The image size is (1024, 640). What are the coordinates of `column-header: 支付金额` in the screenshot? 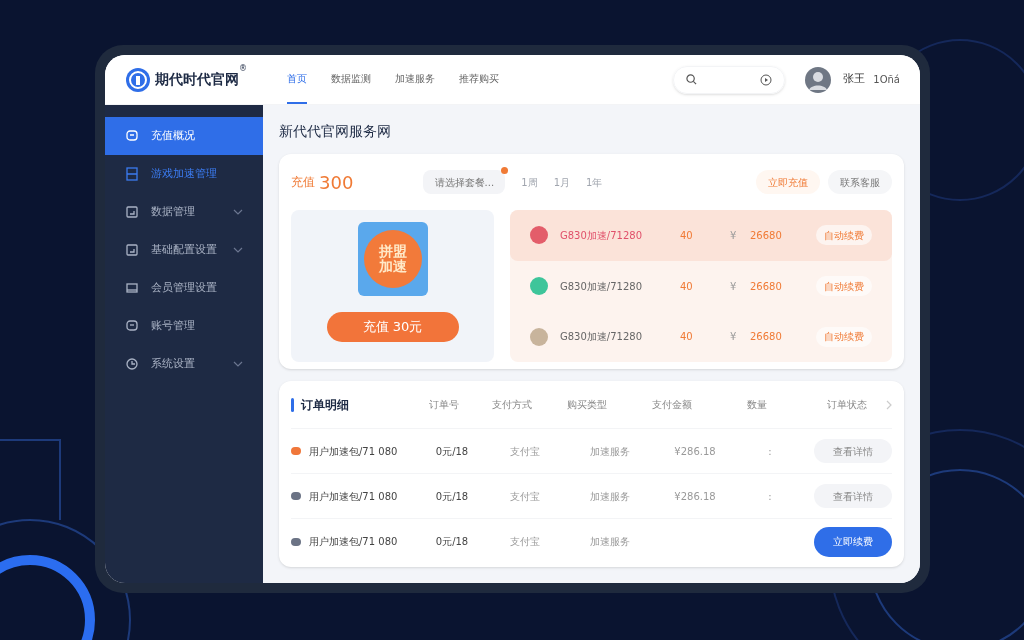 It's located at (672, 405).